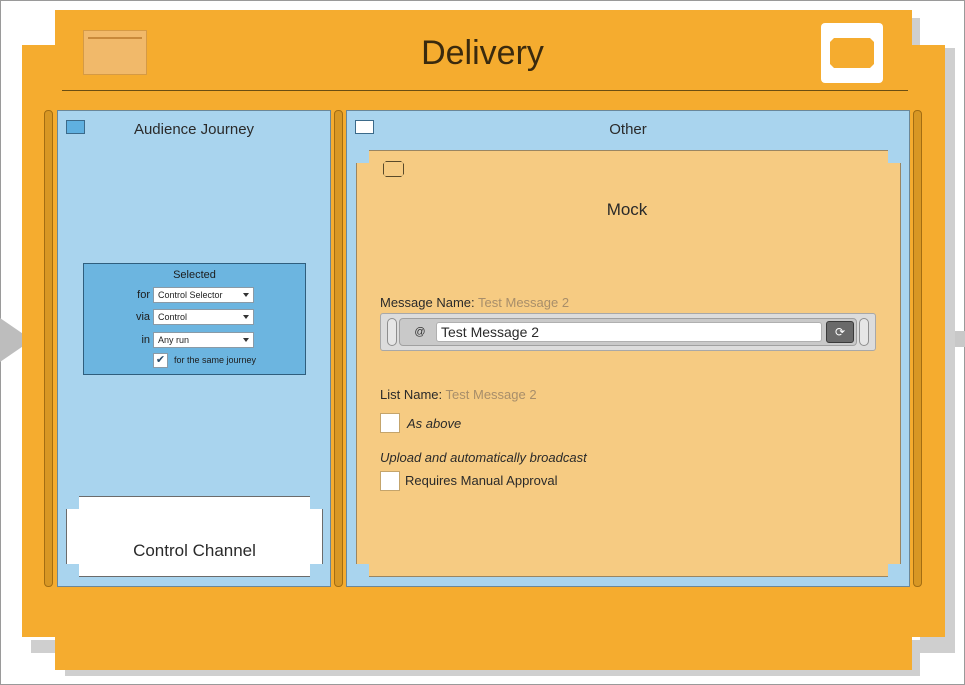  Describe the element at coordinates (115, 52) in the screenshot. I see `folder-icon` at that location.